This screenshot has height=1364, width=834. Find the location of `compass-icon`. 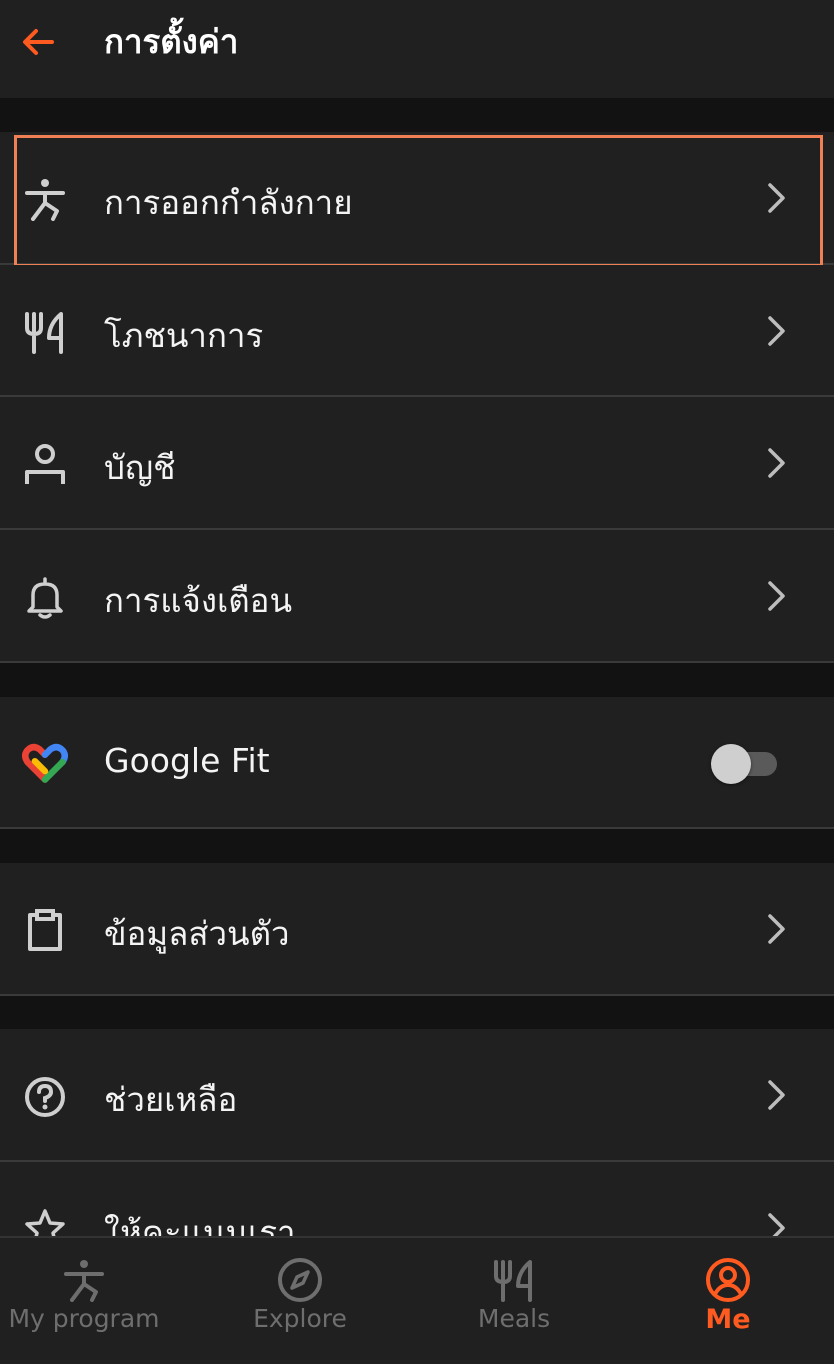

compass-icon is located at coordinates (300, 1280).